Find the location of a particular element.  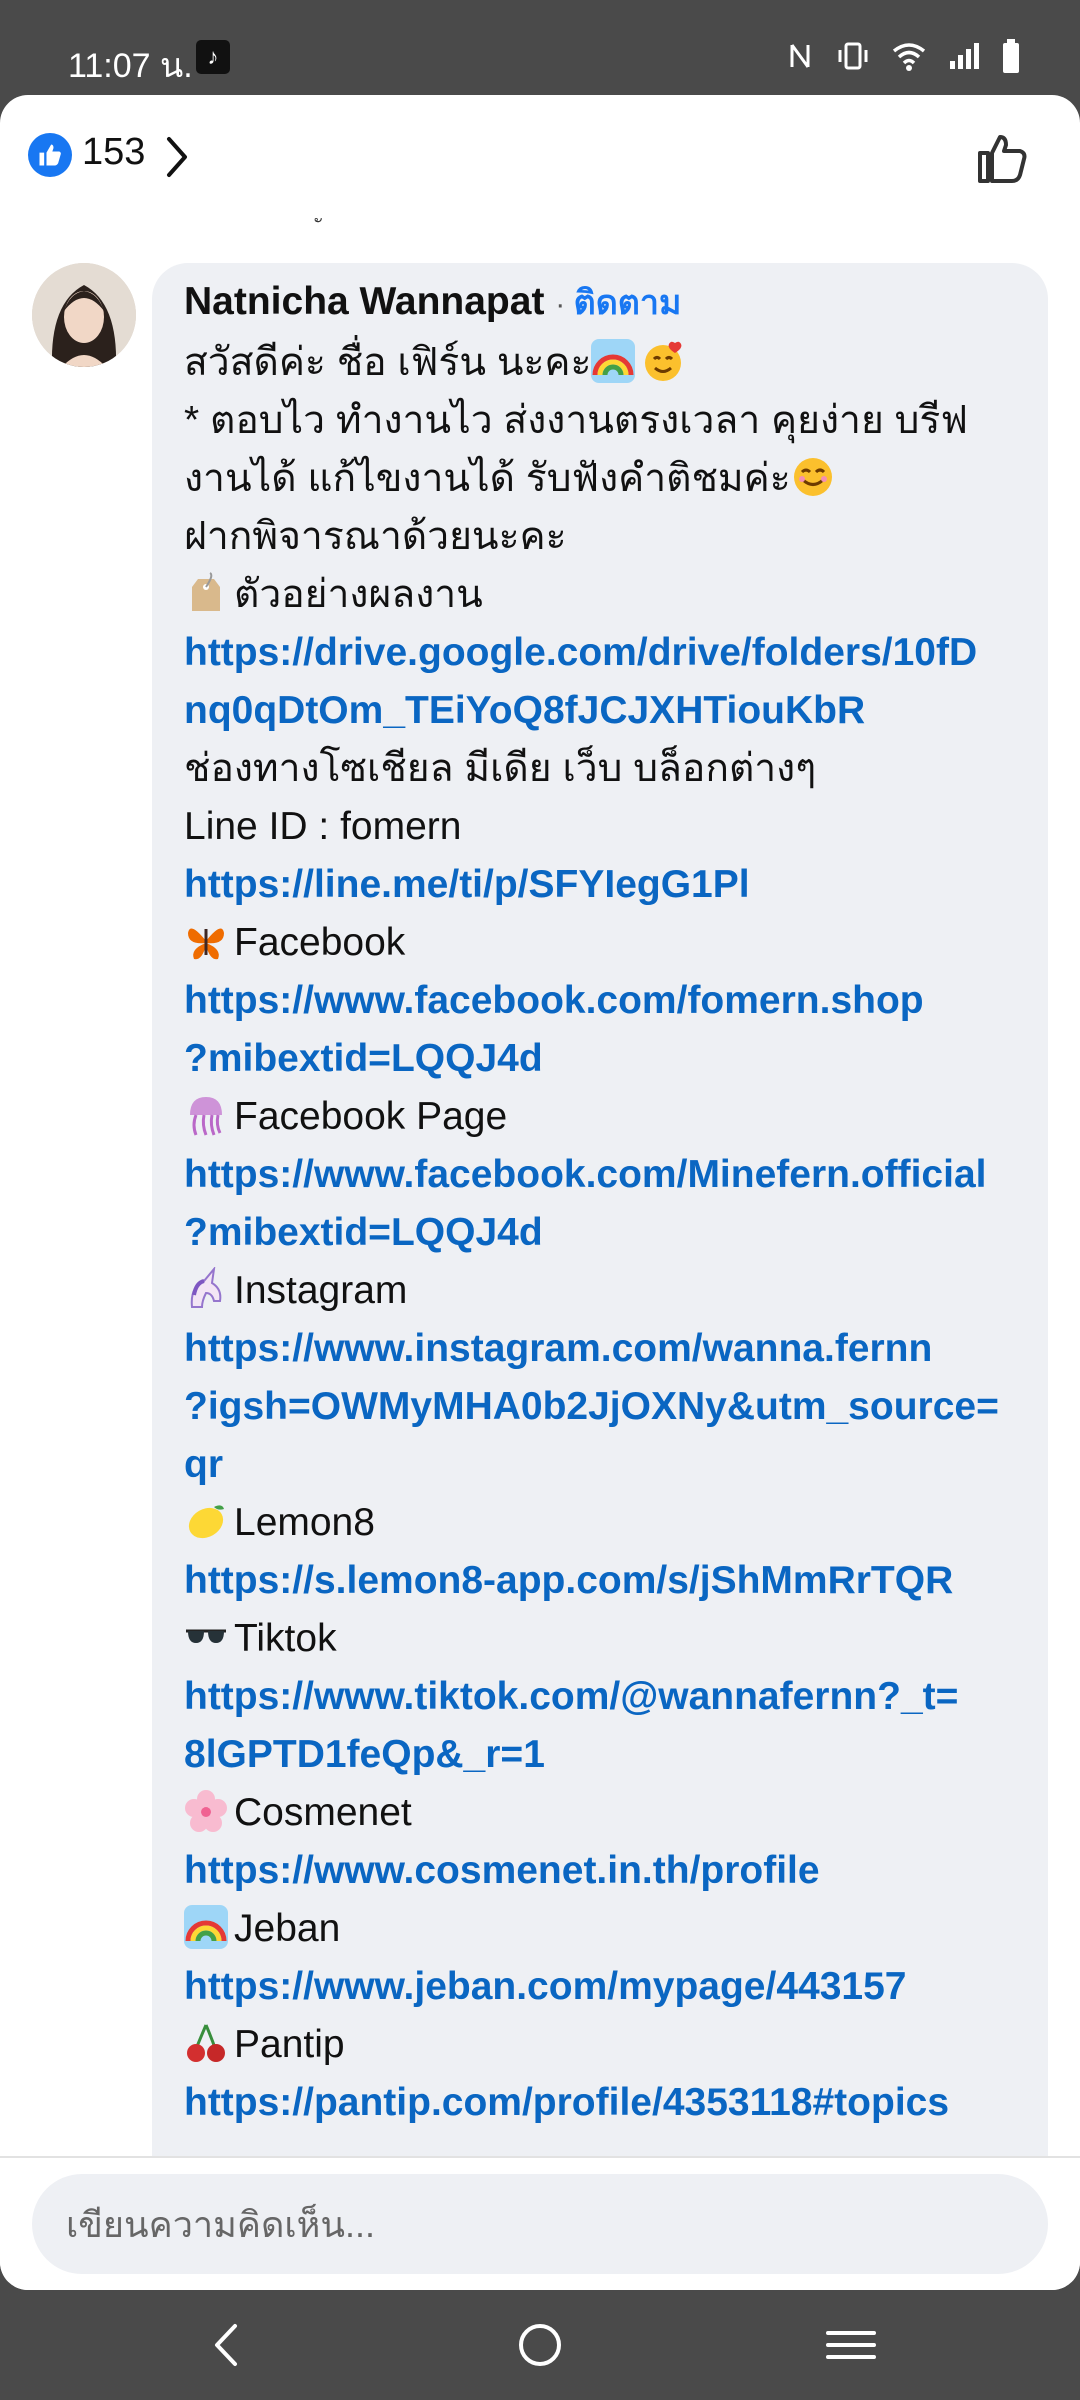

back-icon is located at coordinates (225, 2347).